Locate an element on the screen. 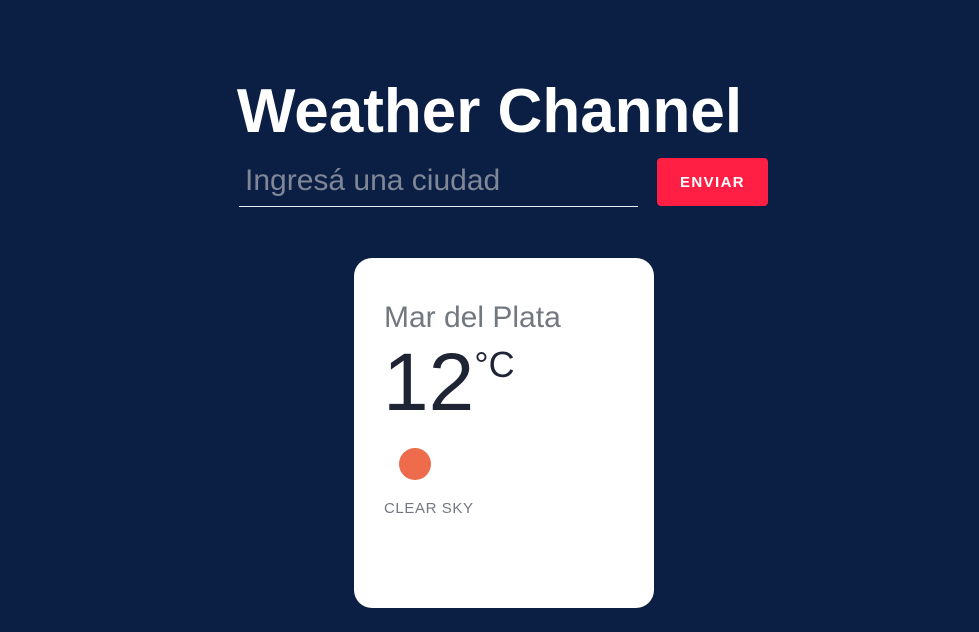 This screenshot has width=979, height=632. city-search-form: ENVIAR is located at coordinates (504, 182).